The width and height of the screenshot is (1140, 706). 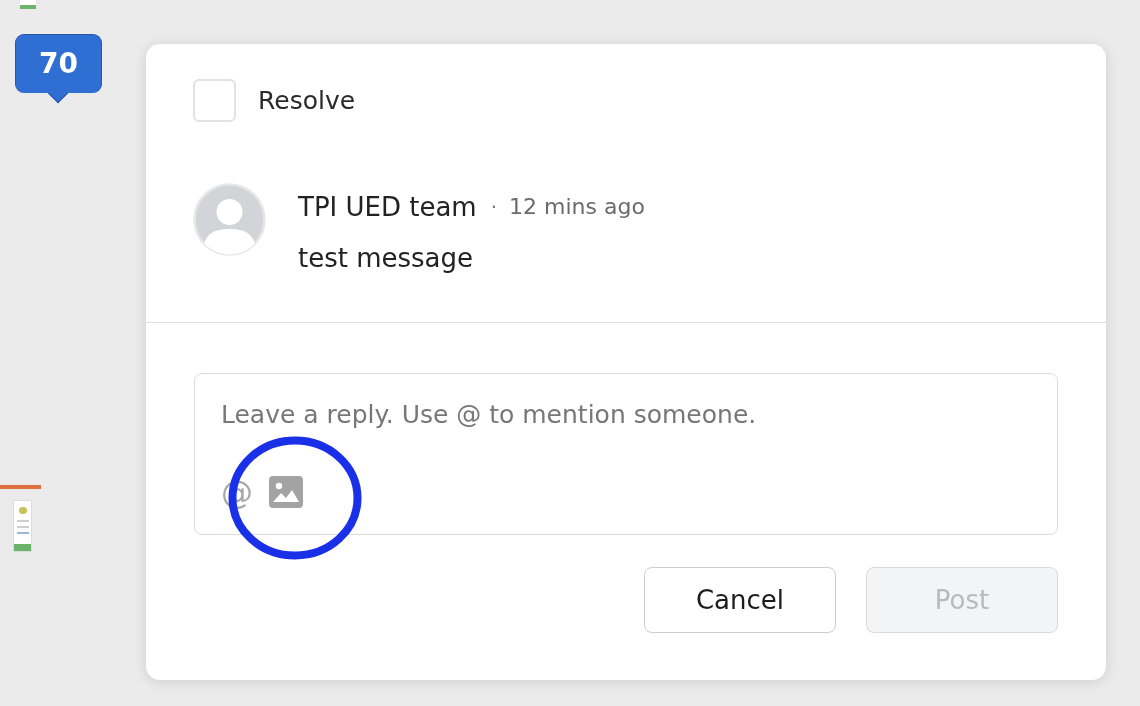 I want to click on avatar-icon, so click(x=229, y=219).